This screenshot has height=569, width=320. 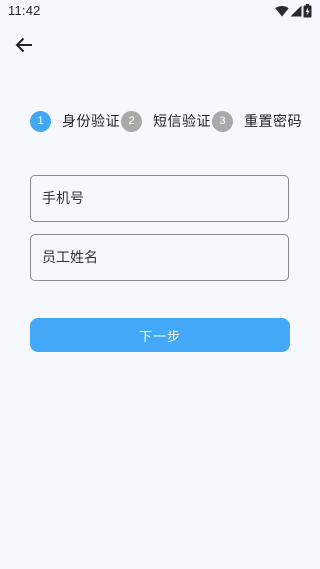 What do you see at coordinates (222, 121) in the screenshot?
I see `step-number: 3` at bounding box center [222, 121].